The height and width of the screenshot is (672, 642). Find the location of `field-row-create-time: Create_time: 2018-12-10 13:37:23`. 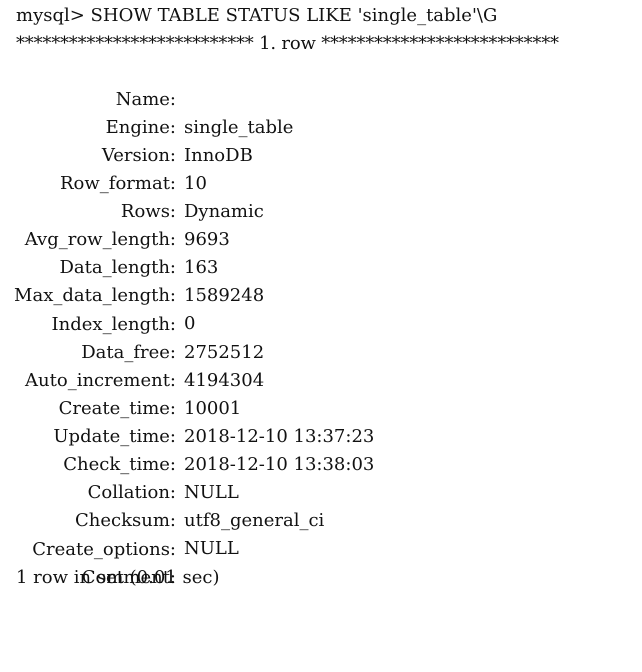

field-row-create-time: Create_time: 2018-12-10 13:37:23 is located at coordinates (321, 407).